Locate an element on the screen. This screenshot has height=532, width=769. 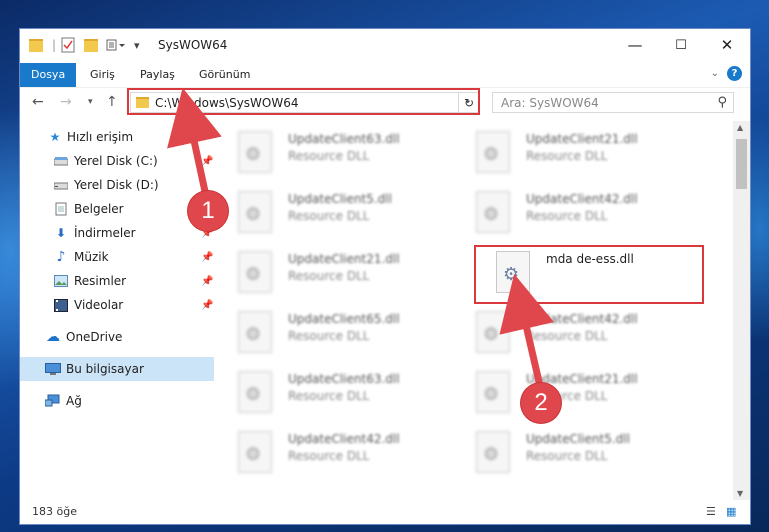
documents-icon is located at coordinates (61, 209).